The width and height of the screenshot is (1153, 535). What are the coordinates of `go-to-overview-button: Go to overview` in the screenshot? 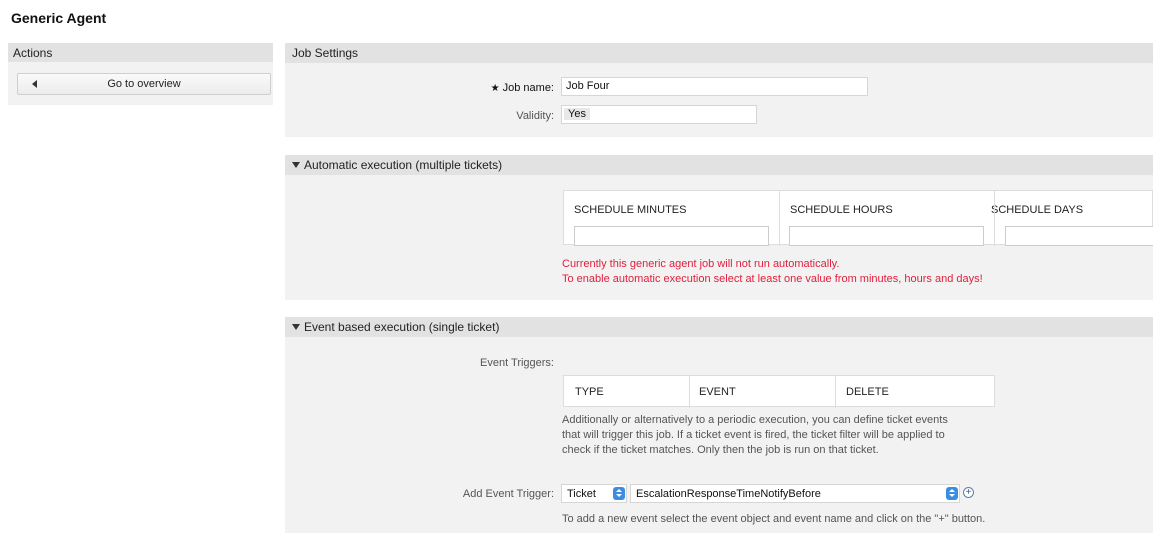 It's located at (144, 84).